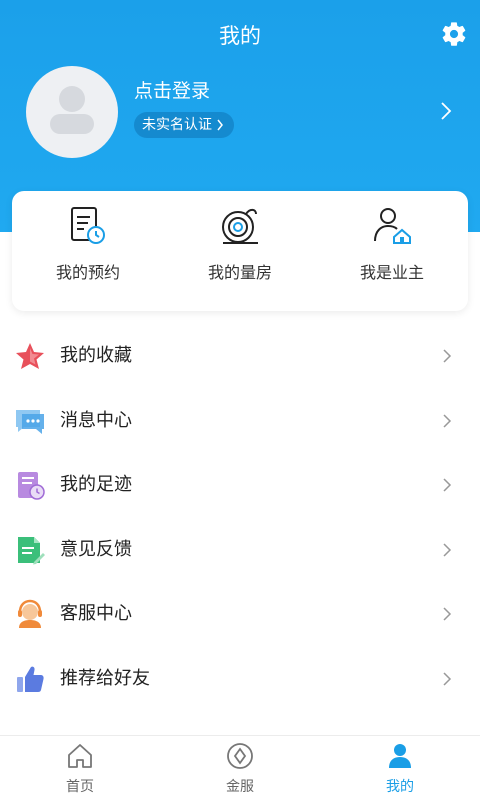 This screenshot has width=480, height=800. Describe the element at coordinates (172, 91) in the screenshot. I see `login-link: 点击登录` at that location.